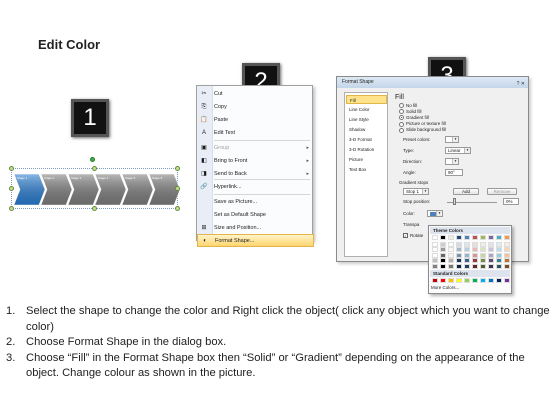  I want to click on angle-input: 90°, so click(454, 172).